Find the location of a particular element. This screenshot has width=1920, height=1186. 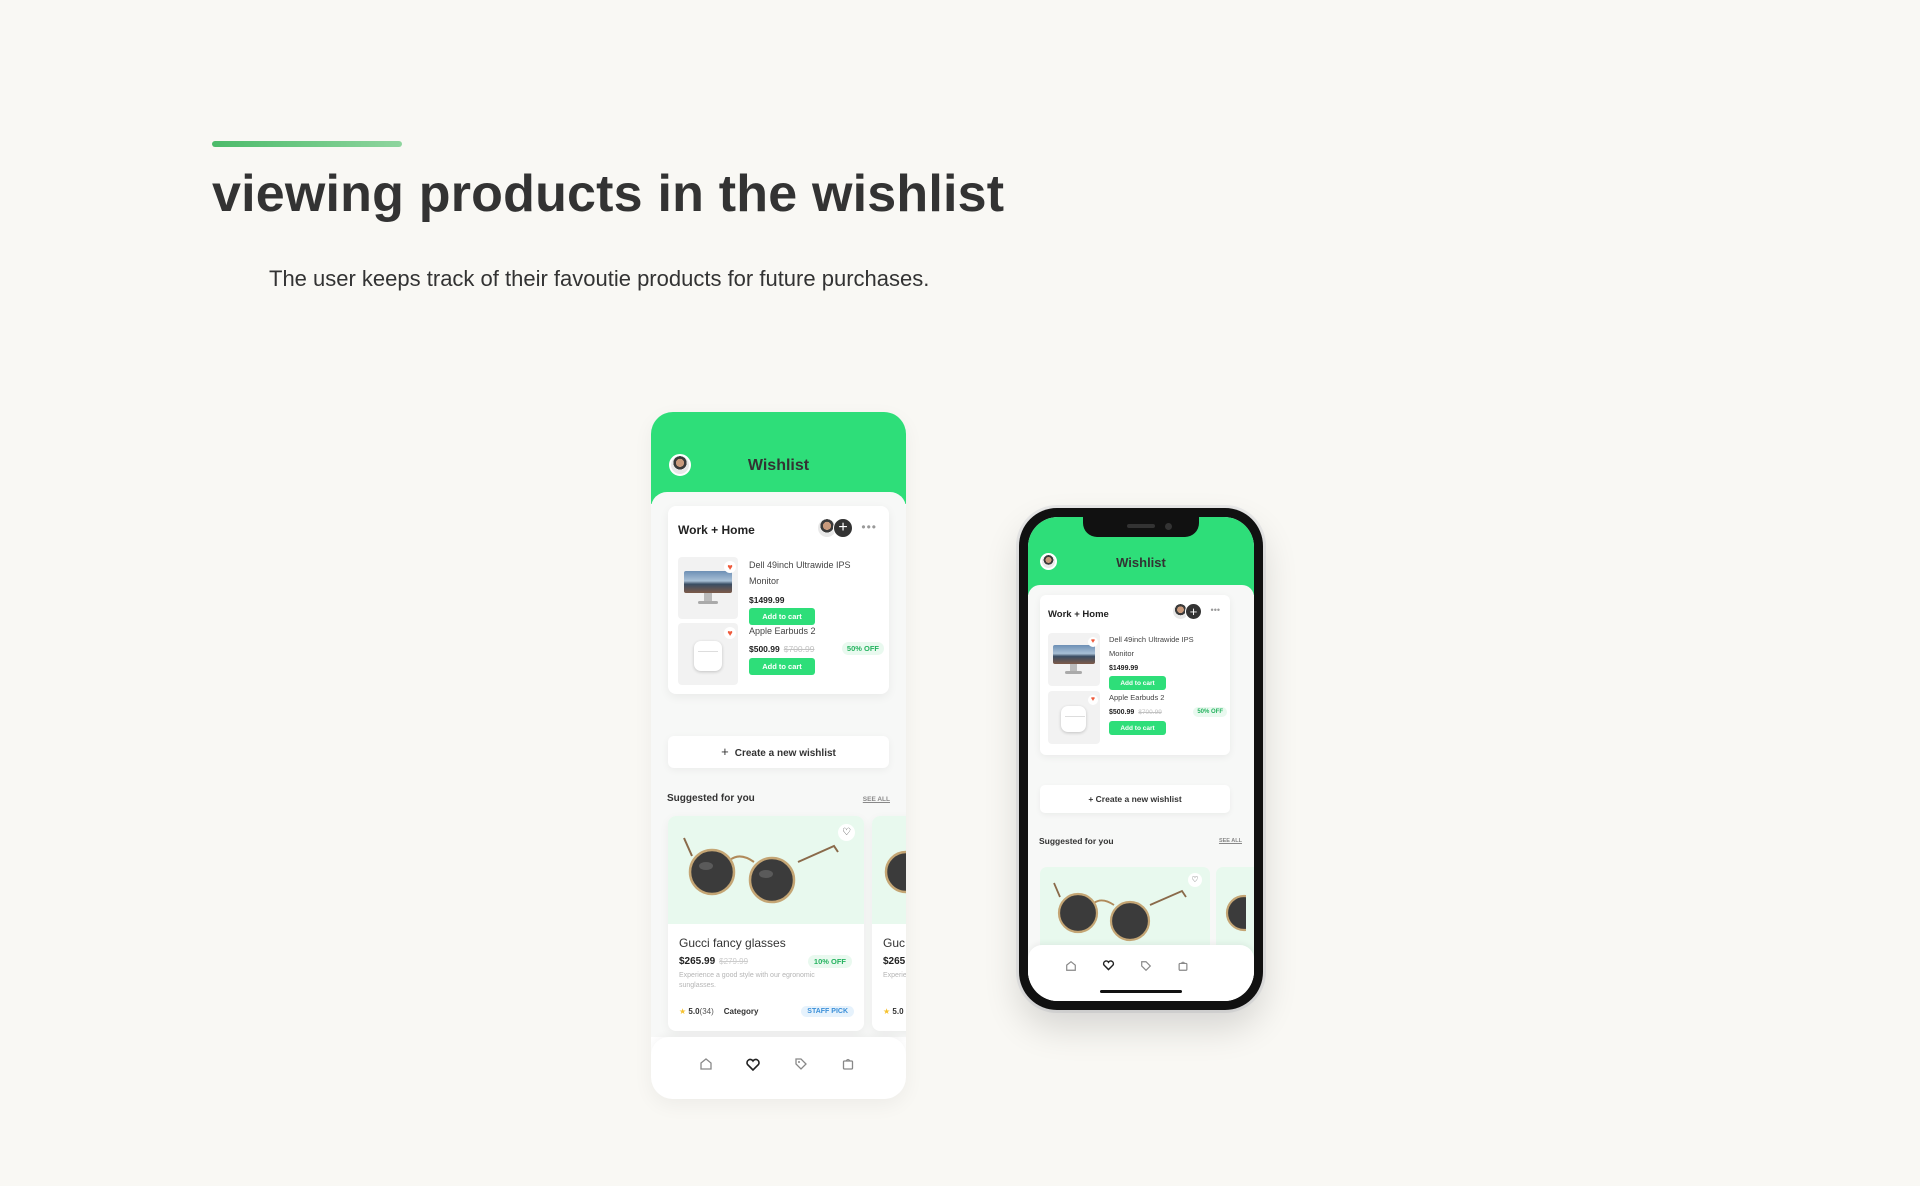

product-rating: ★ 5.0 is located at coordinates (893, 1011).